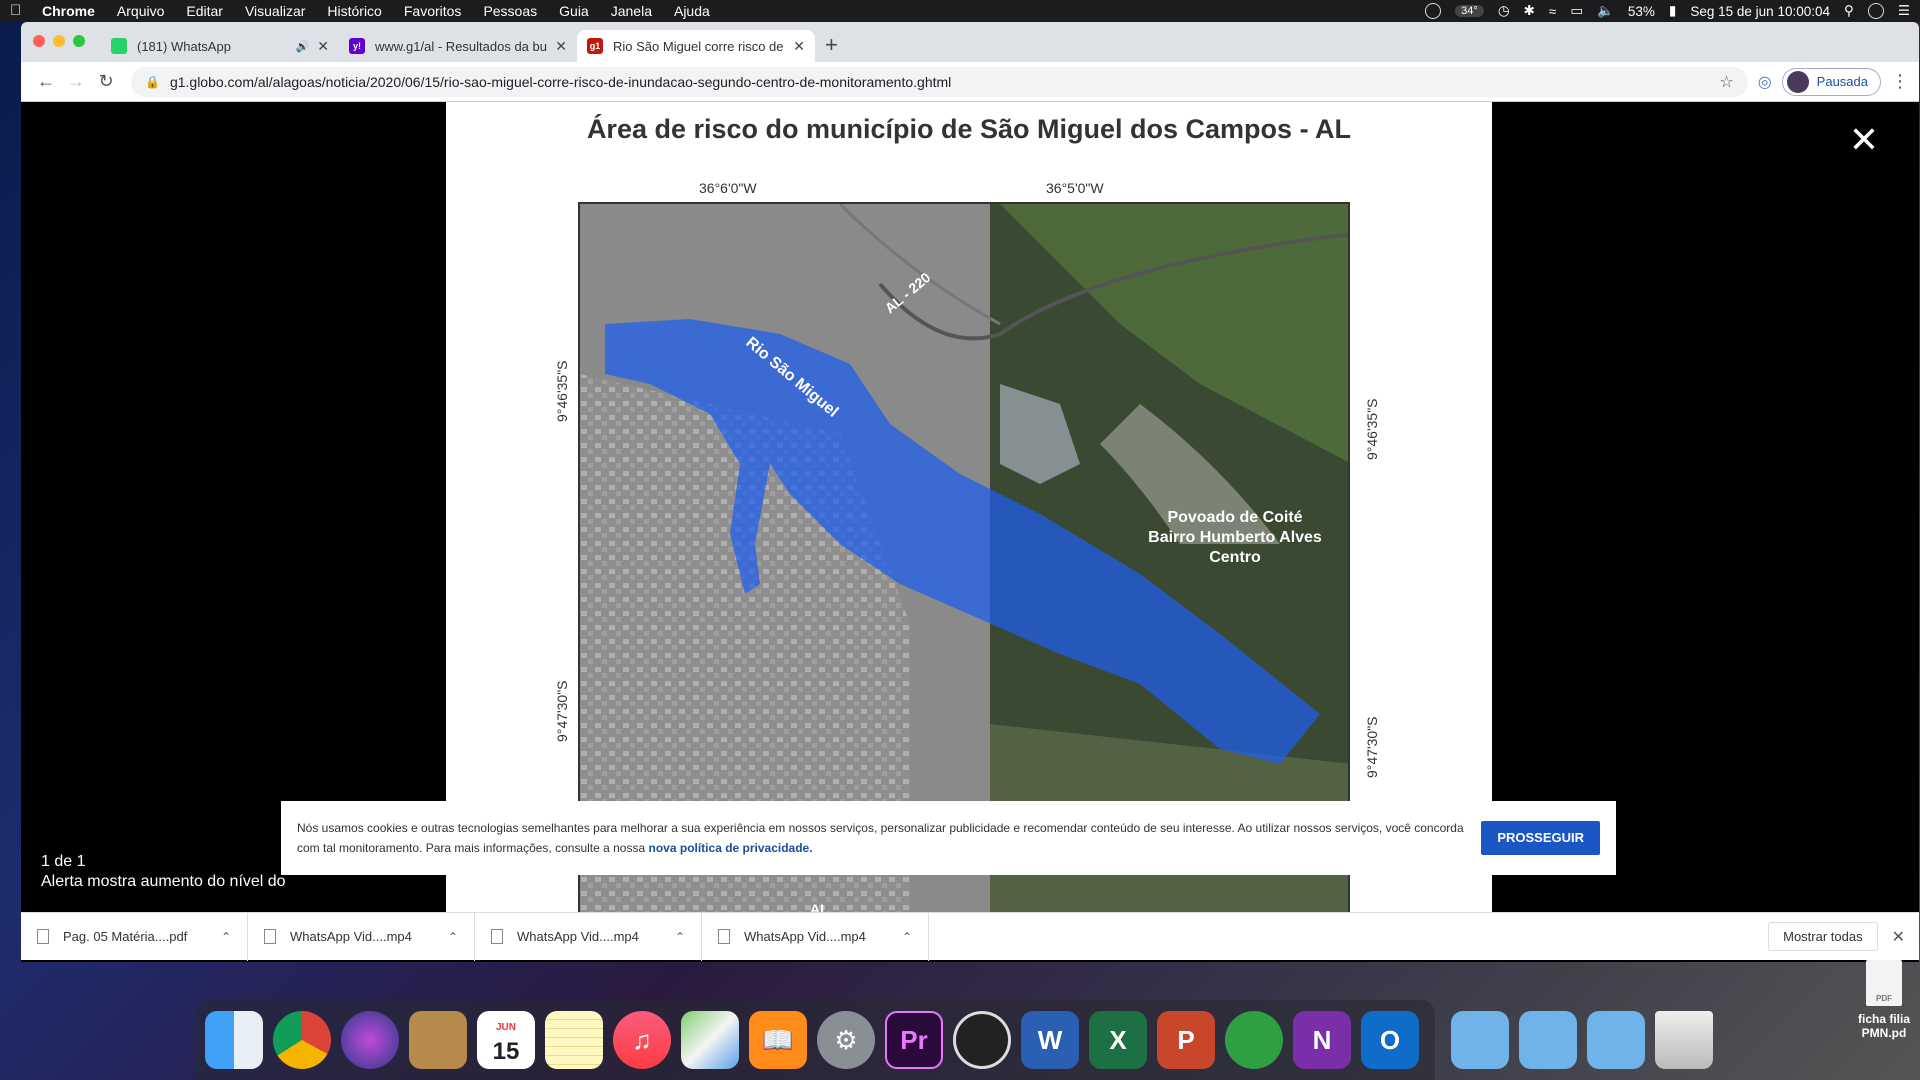 The height and width of the screenshot is (1080, 1920). I want to click on tab-title: www.g1/al - Resultados da bus, so click(461, 46).